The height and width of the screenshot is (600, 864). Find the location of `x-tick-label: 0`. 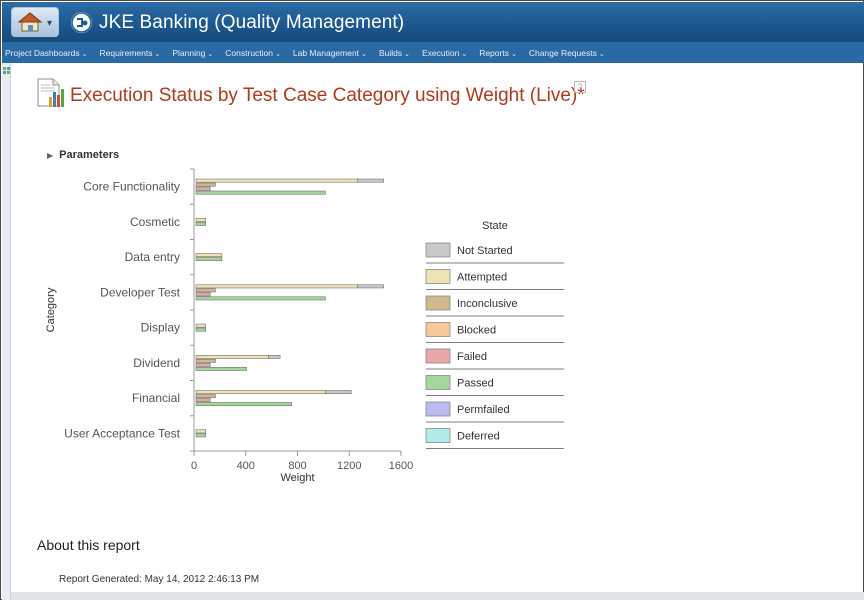

x-tick-label: 0 is located at coordinates (194, 466).